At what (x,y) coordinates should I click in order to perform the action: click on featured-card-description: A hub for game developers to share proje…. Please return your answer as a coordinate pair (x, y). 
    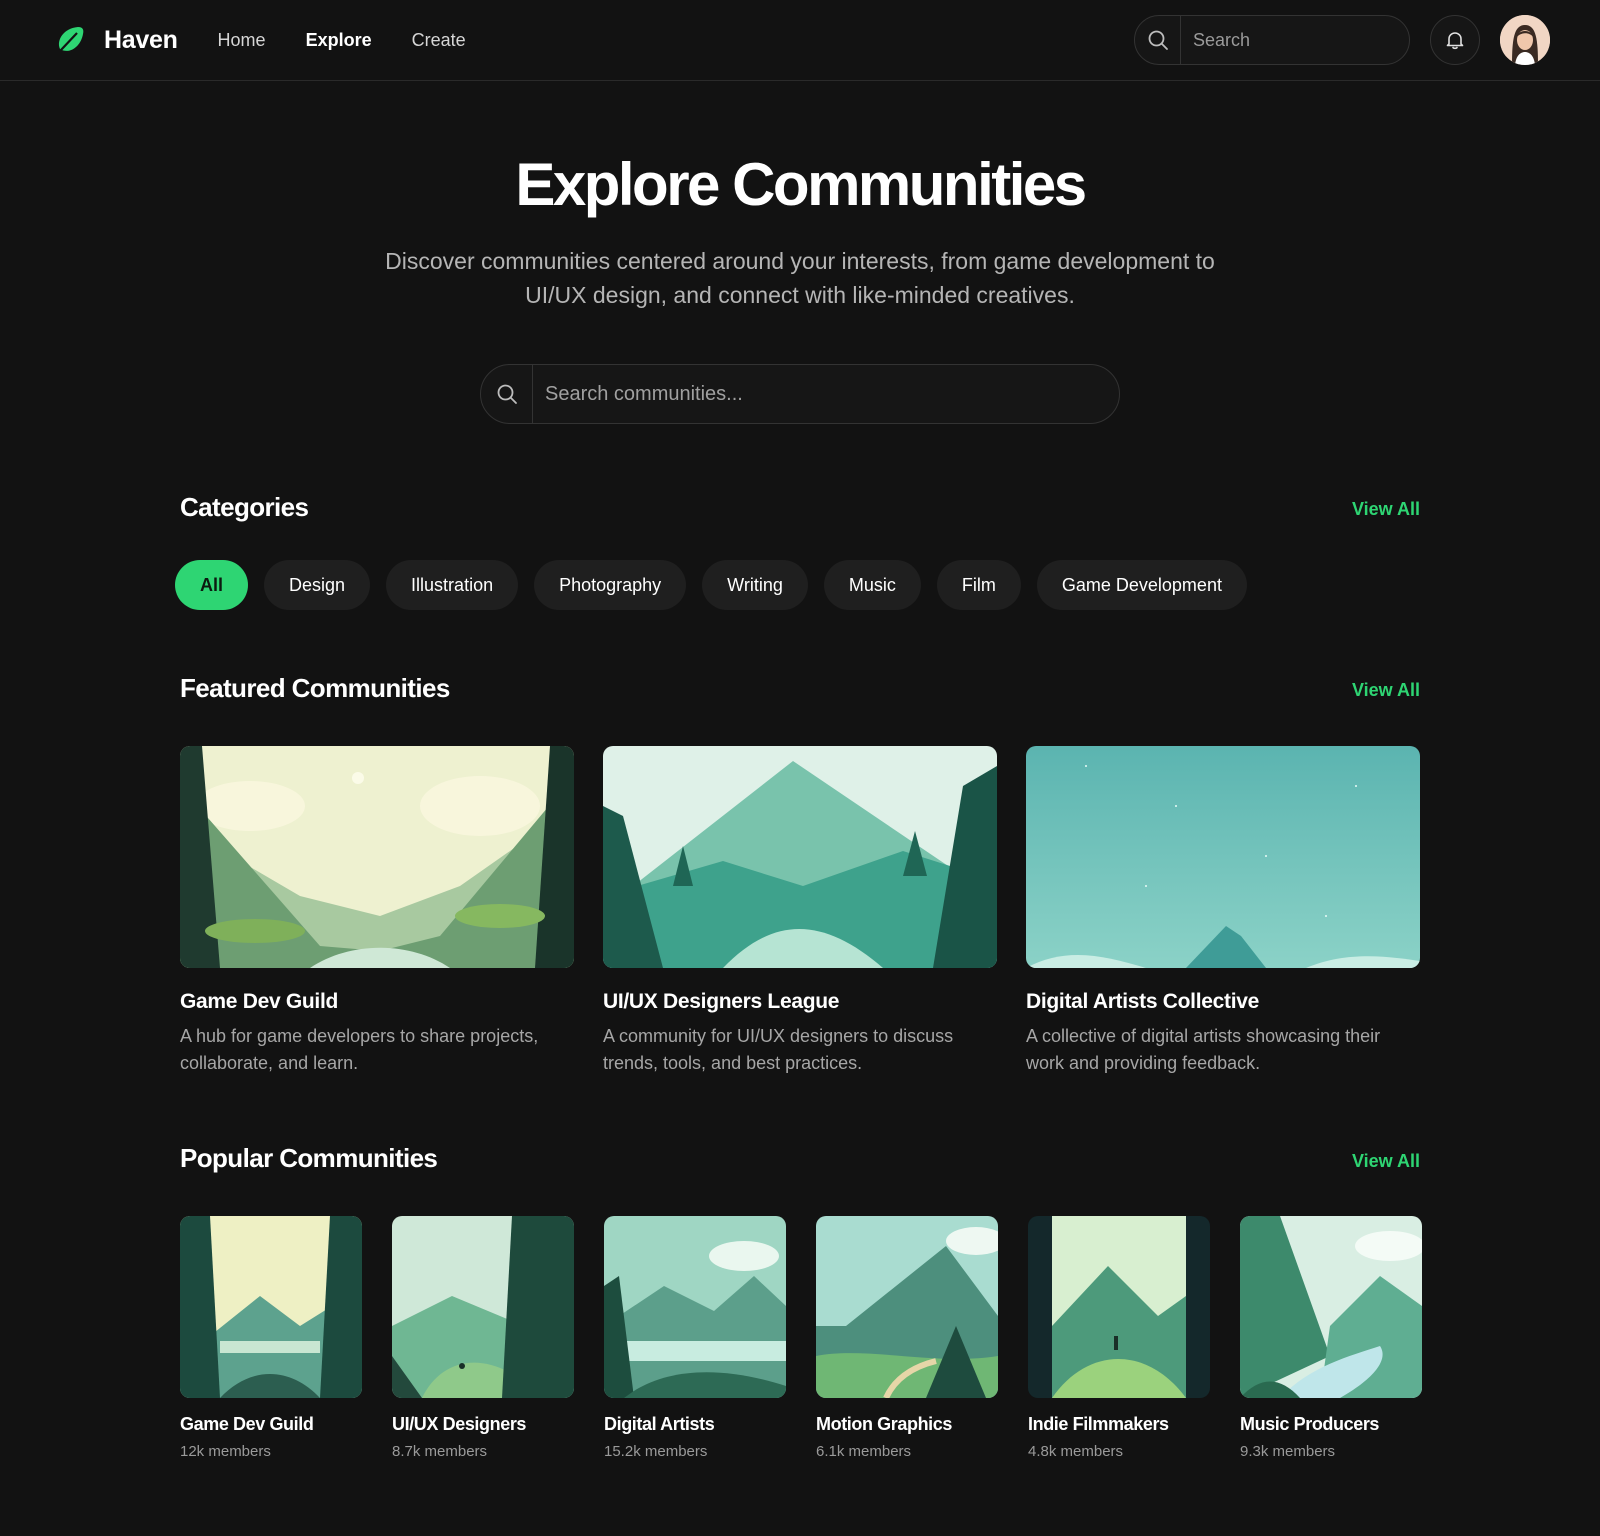
    Looking at the image, I should click on (359, 1049).